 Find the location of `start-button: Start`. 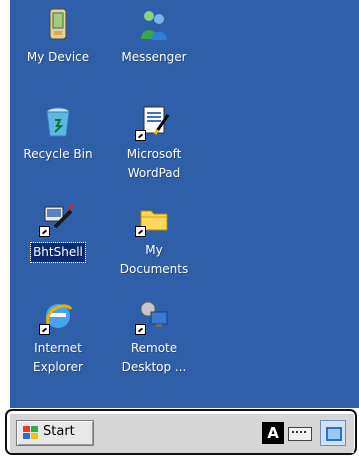

start-button: Start is located at coordinates (55, 433).